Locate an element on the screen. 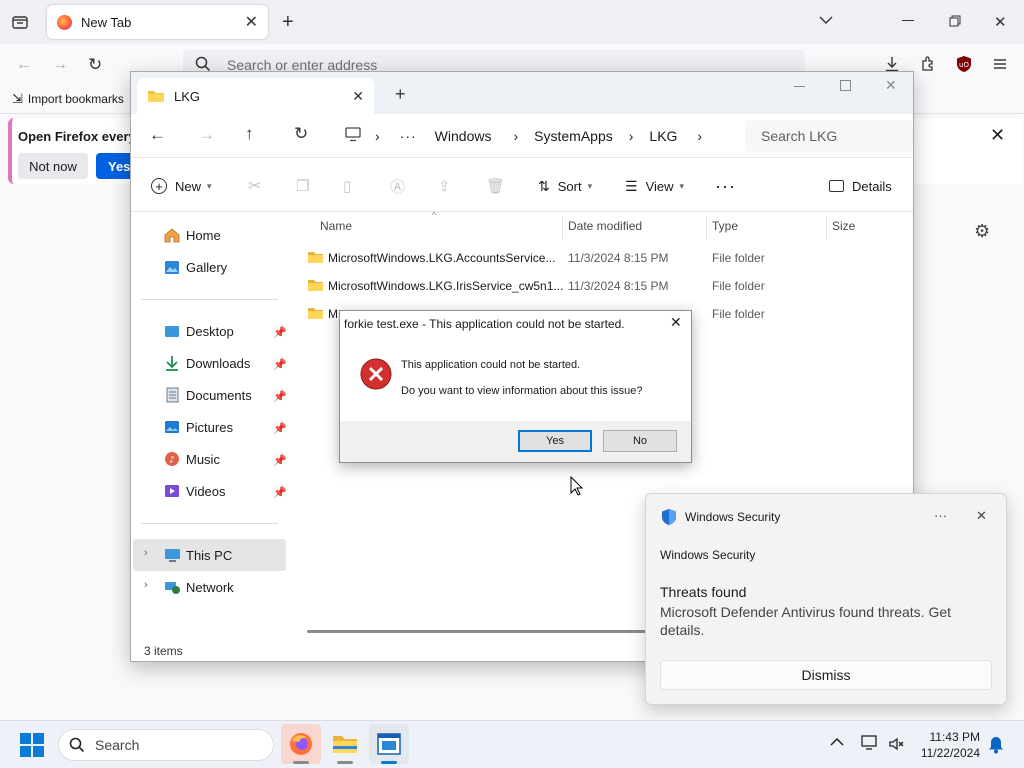  extensions-icon is located at coordinates (928, 63).